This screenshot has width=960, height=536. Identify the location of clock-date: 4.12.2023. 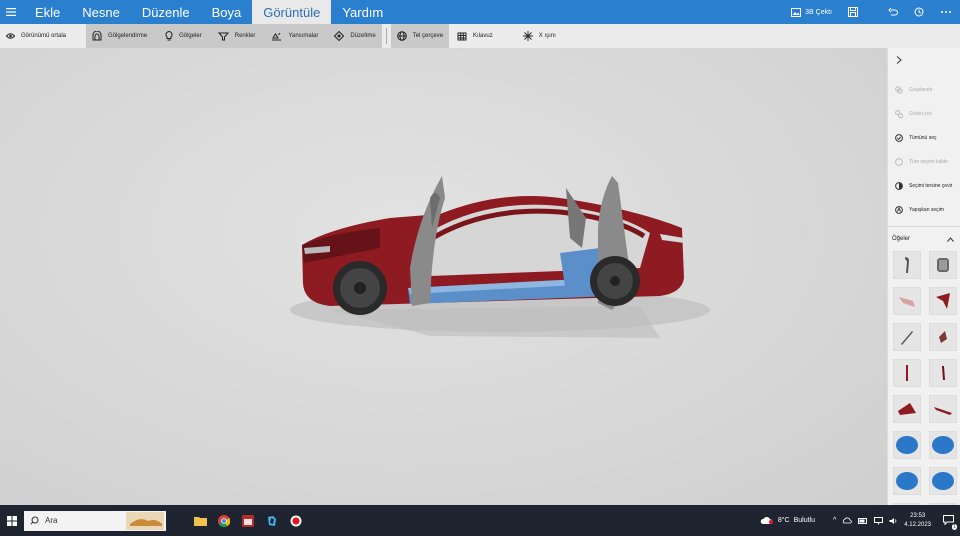
(917, 524).